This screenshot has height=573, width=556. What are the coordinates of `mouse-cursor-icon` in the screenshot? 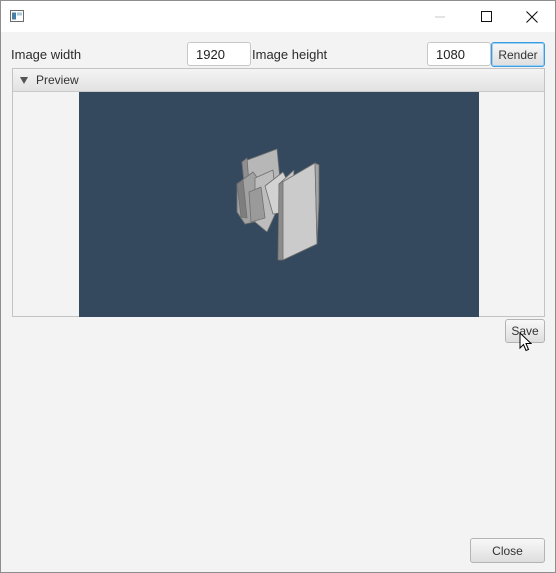 It's located at (525, 342).